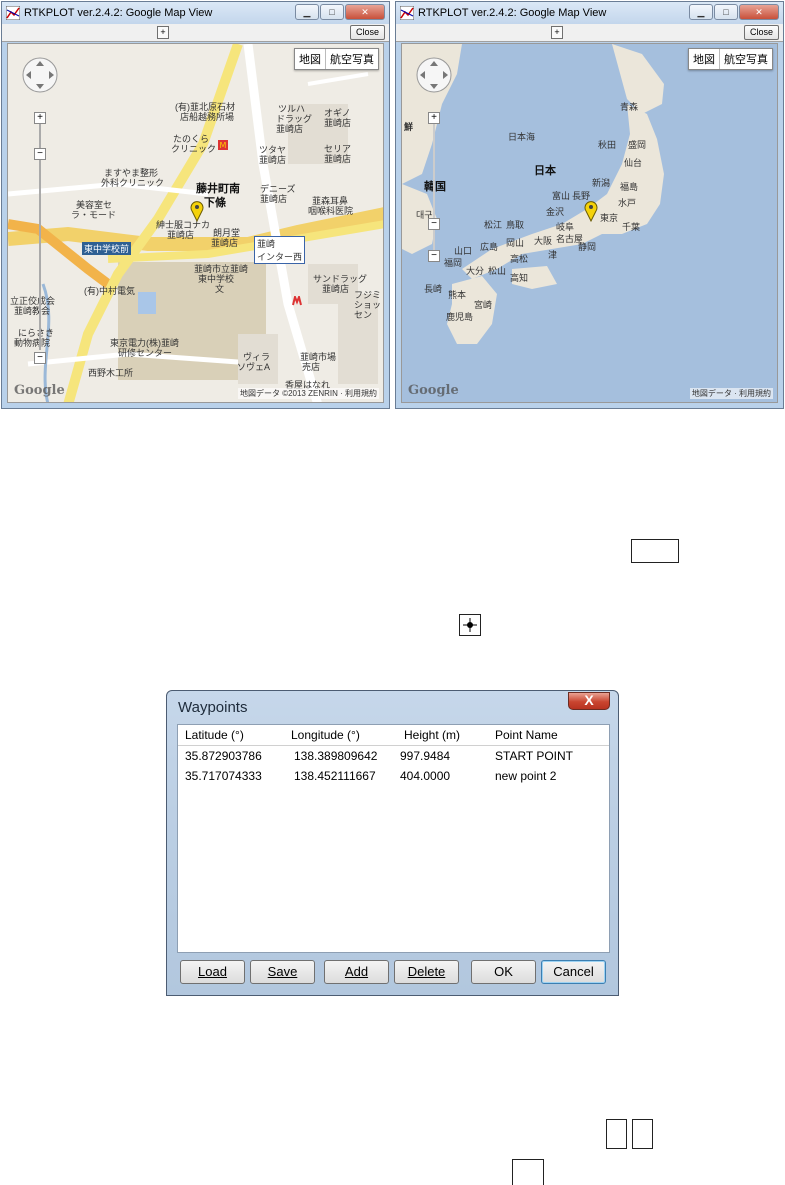 Image resolution: width=785 pixels, height=1185 pixels. What do you see at coordinates (534, 756) in the screenshot?
I see `point-name-cell: START POINT` at bounding box center [534, 756].